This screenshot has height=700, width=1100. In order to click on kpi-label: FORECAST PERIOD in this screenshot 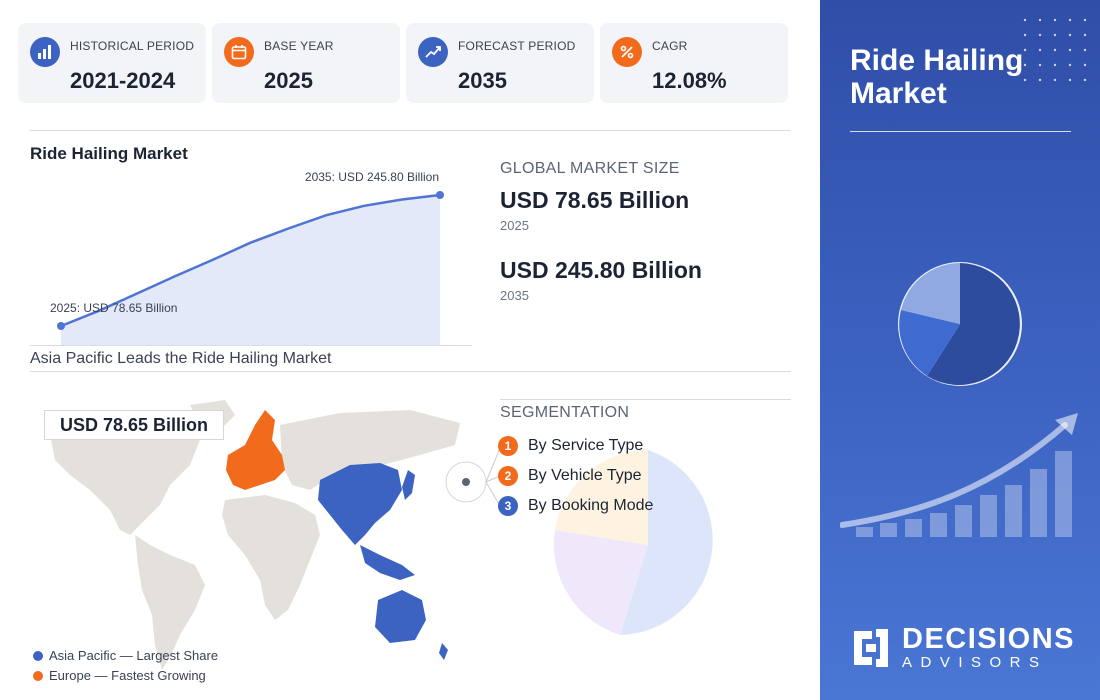, I will do `click(517, 46)`.